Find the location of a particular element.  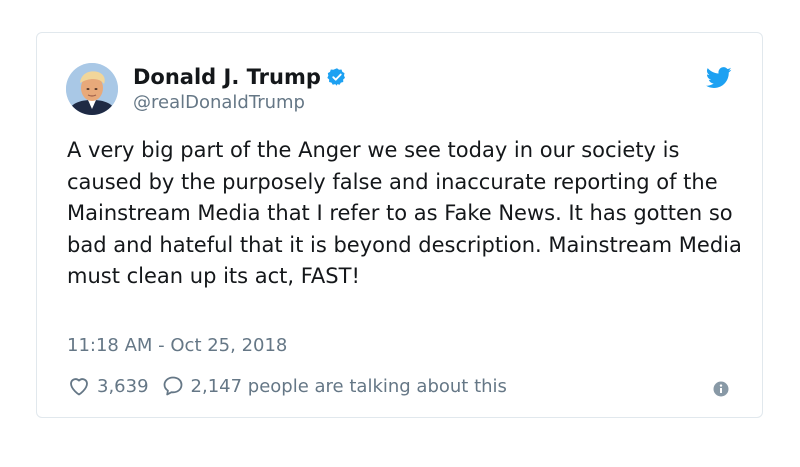

display-name: Donald J. Trump is located at coordinates (227, 77).